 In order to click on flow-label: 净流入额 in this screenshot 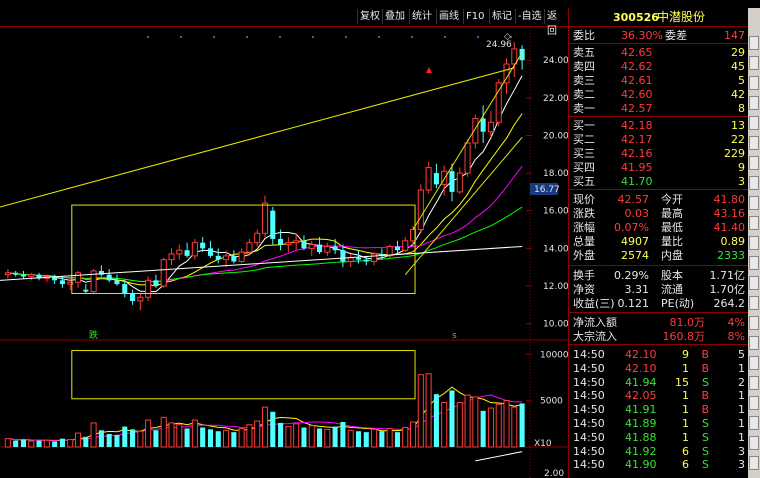, I will do `click(595, 322)`.